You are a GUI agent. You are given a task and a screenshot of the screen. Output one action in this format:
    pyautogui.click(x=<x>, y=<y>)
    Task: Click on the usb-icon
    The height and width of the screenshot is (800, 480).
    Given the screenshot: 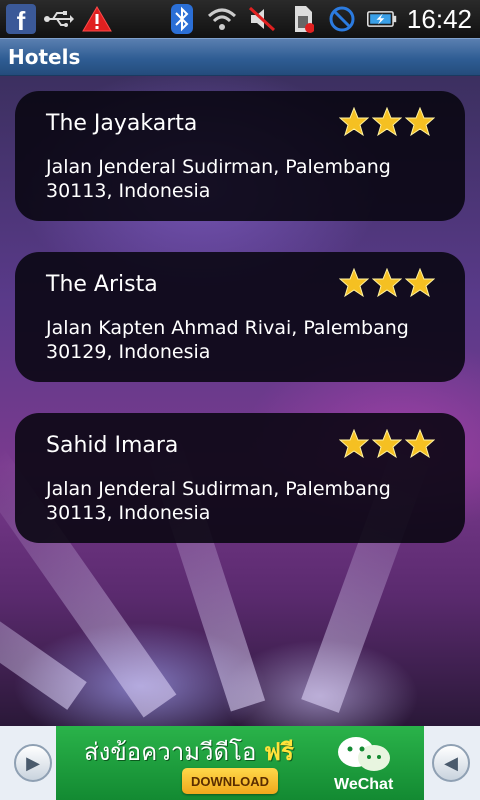 What is the action you would take?
    pyautogui.click(x=59, y=19)
    